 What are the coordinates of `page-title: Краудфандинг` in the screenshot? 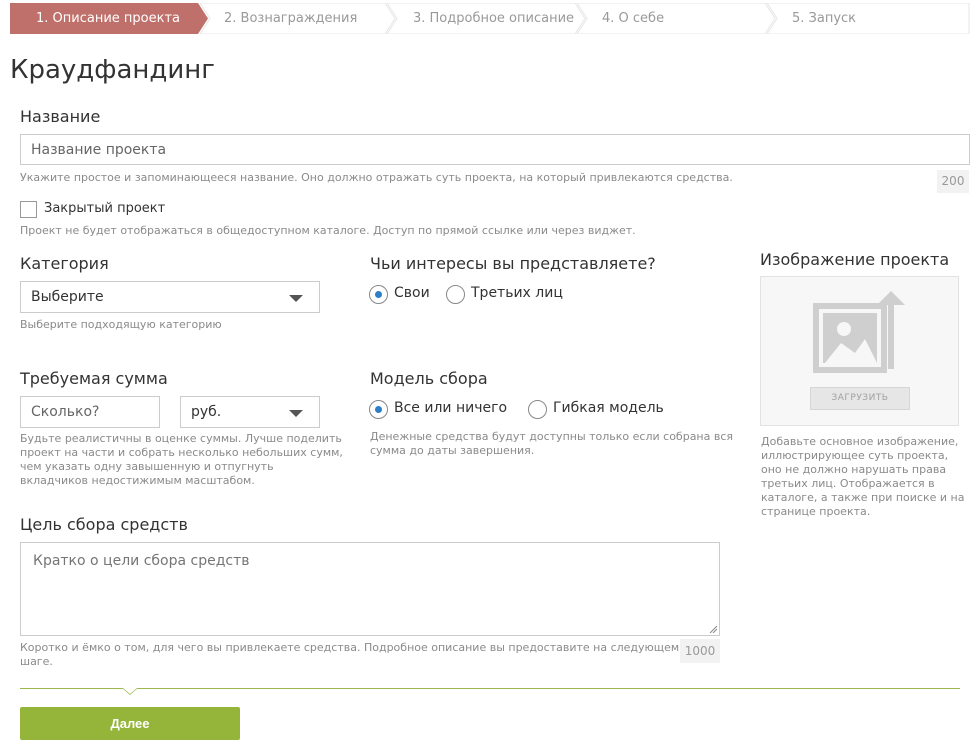 It's located at (112, 70).